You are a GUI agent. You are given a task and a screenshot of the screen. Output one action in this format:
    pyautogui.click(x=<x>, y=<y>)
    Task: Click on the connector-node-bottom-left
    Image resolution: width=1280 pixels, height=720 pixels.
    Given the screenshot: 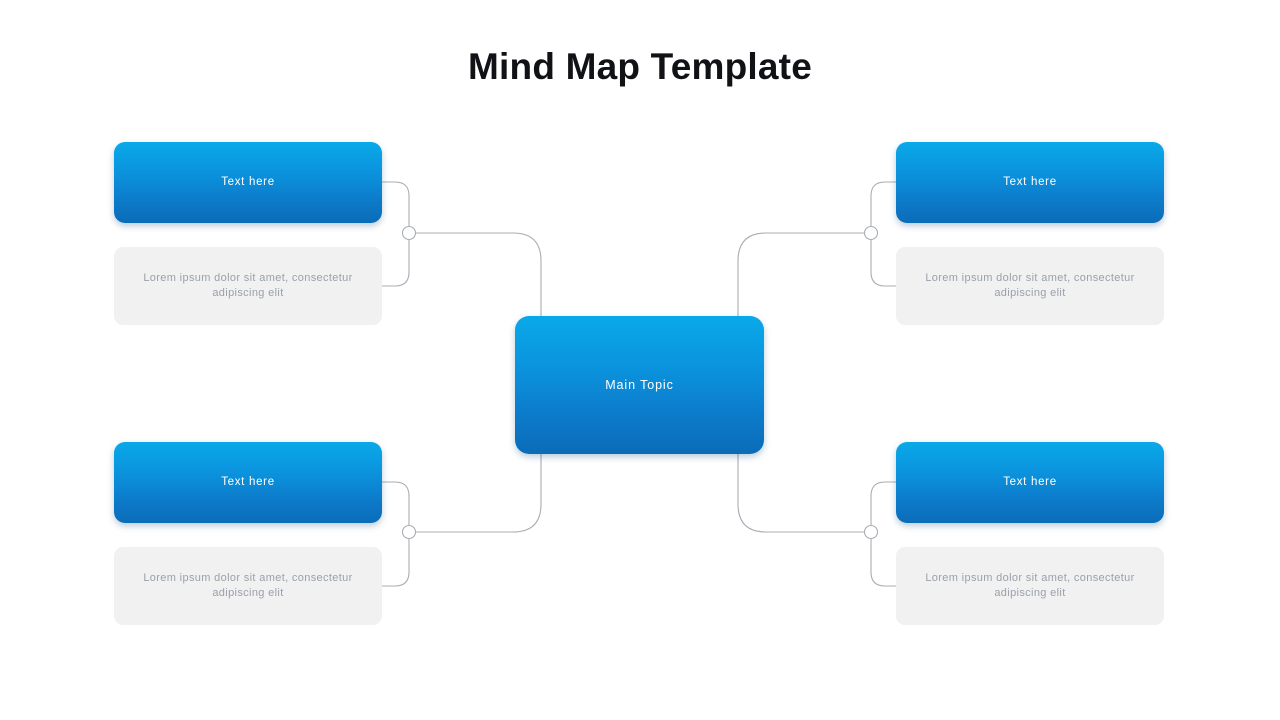 What is the action you would take?
    pyautogui.click(x=409, y=532)
    